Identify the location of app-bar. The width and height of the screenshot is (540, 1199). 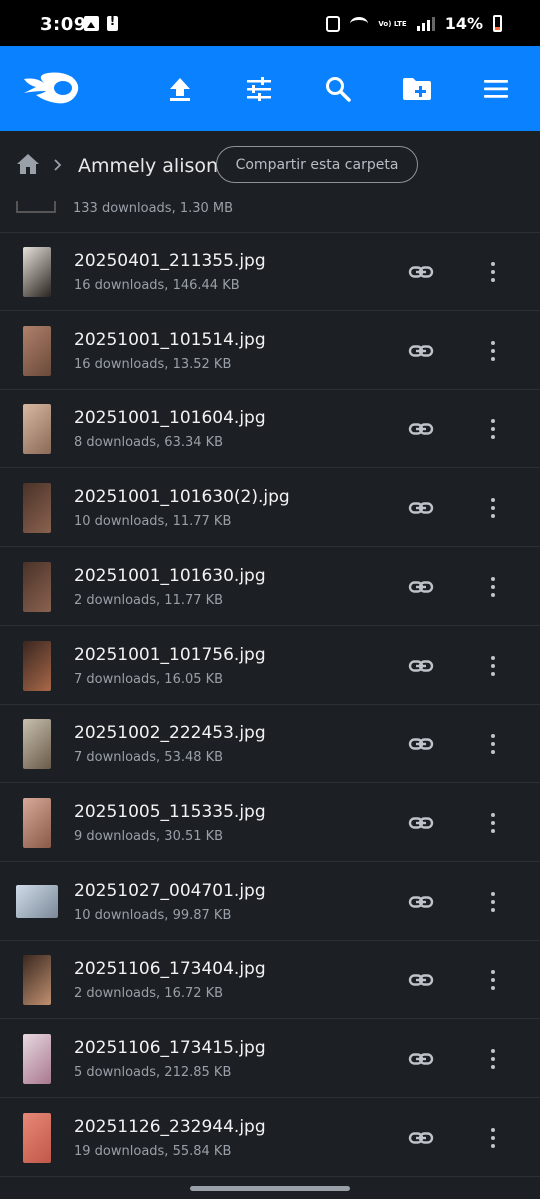
(270, 88).